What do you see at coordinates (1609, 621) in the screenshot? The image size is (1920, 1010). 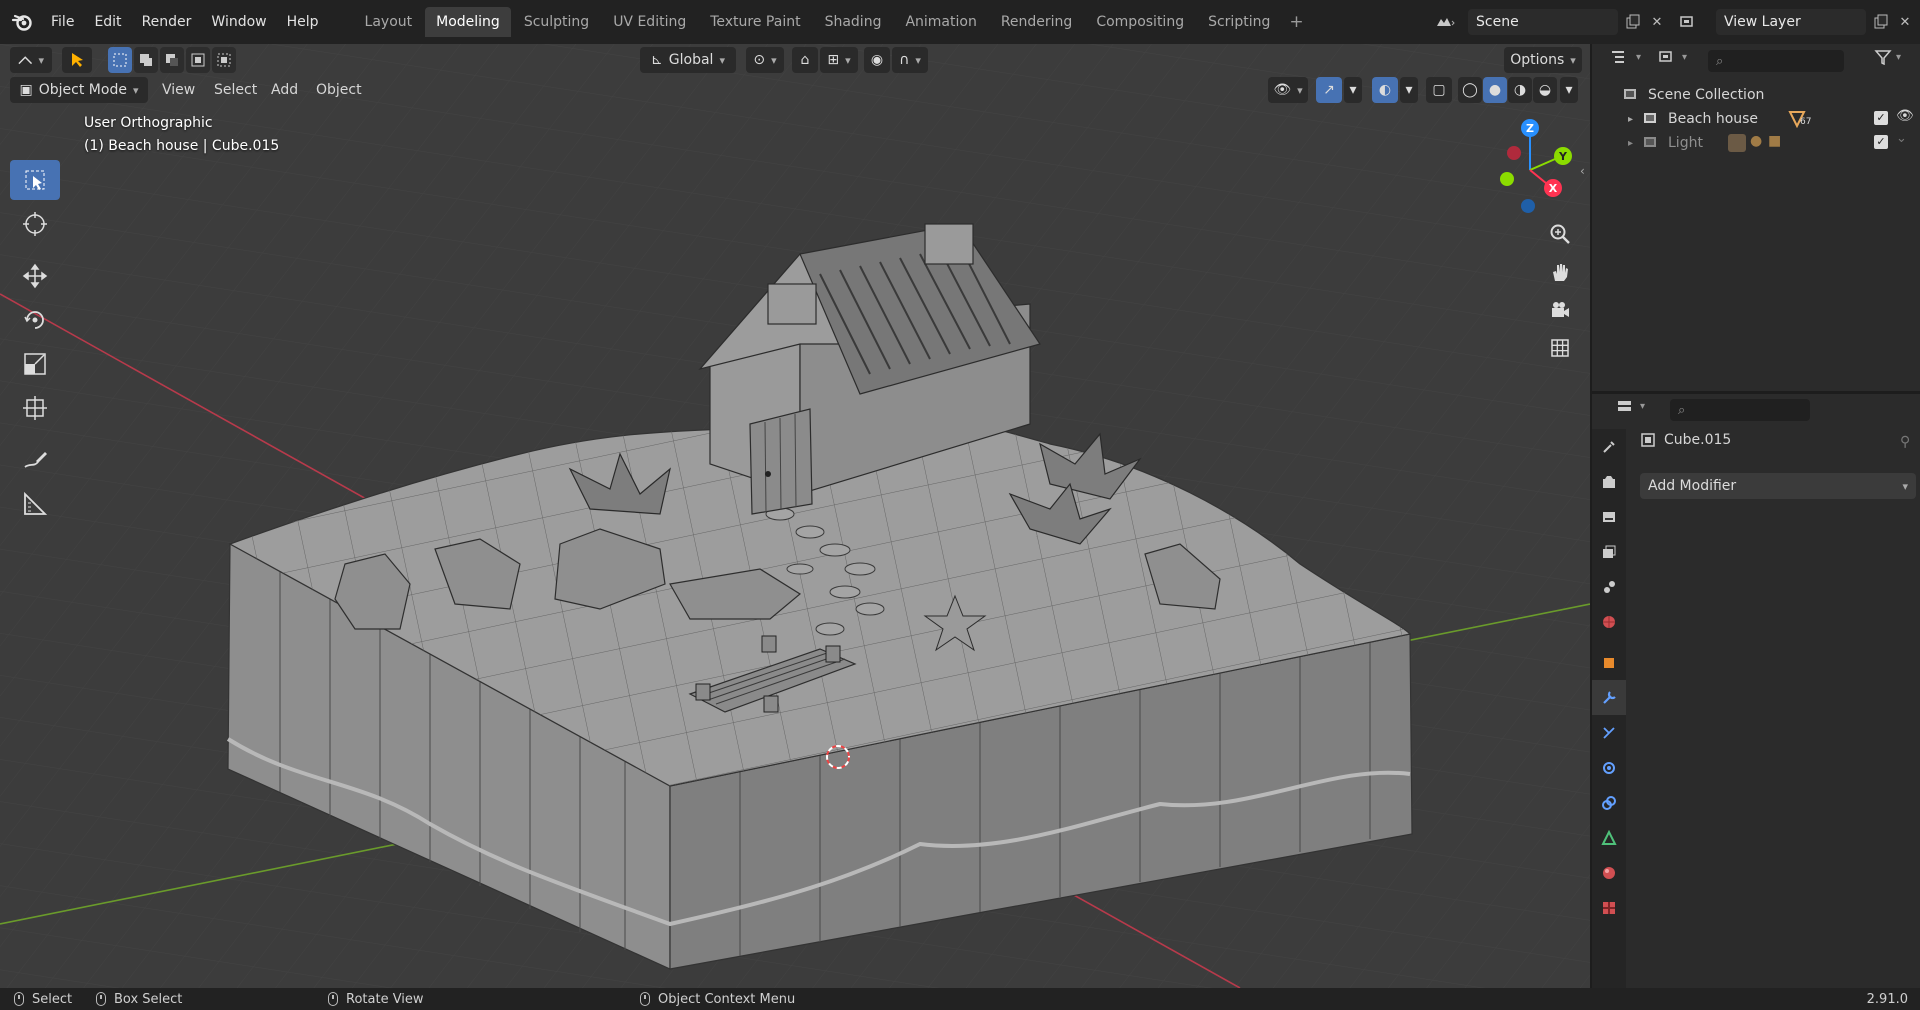 I see `world-icon` at bounding box center [1609, 621].